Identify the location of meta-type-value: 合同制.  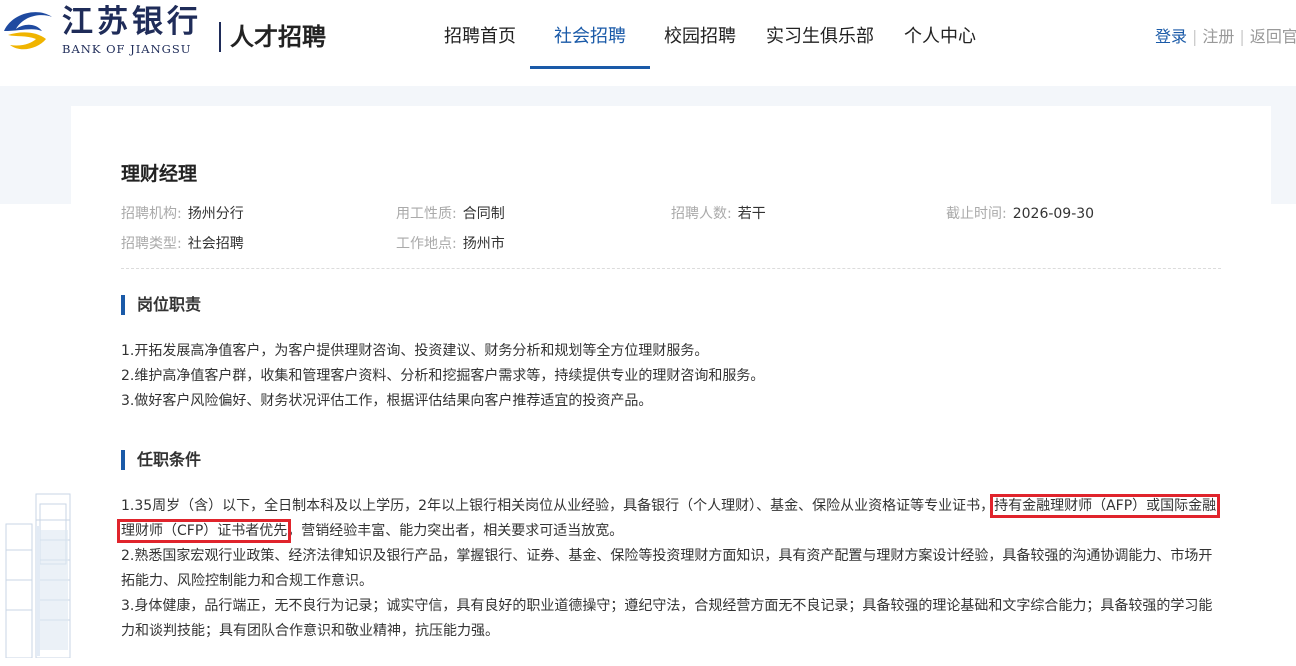
(483, 214).